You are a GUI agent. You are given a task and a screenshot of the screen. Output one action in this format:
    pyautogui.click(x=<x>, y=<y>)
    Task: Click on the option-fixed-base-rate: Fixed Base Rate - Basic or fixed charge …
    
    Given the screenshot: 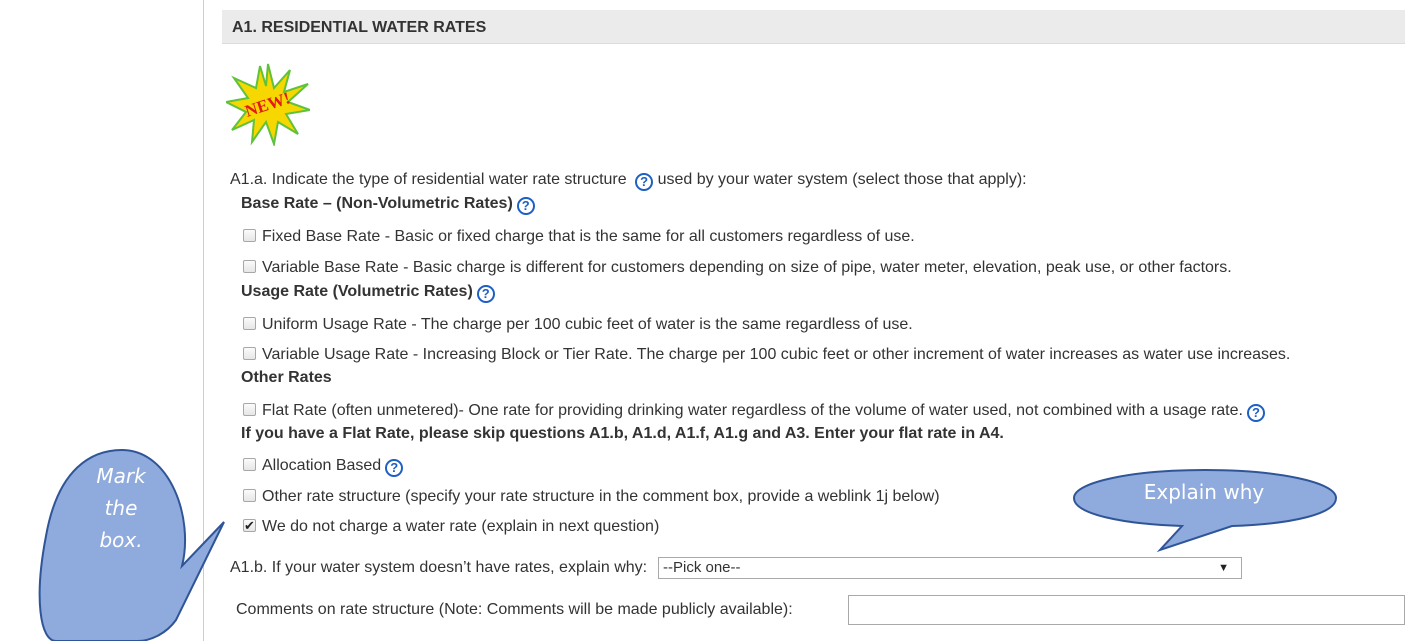 What is the action you would take?
    pyautogui.click(x=579, y=237)
    